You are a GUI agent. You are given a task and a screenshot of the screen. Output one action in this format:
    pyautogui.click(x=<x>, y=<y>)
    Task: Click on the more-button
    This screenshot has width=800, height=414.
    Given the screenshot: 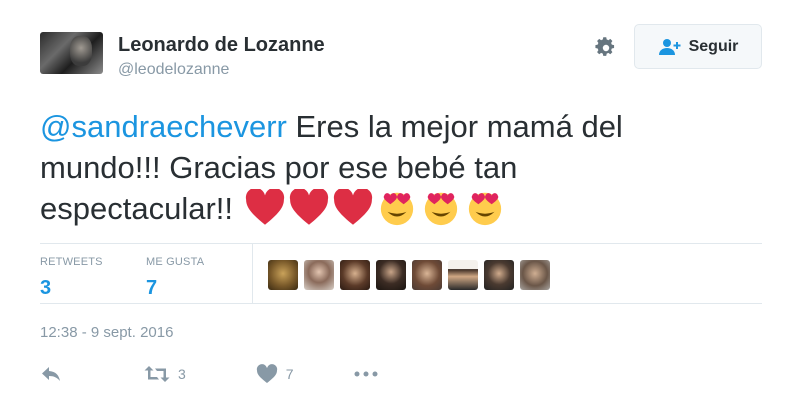 What is the action you would take?
    pyautogui.click(x=366, y=374)
    